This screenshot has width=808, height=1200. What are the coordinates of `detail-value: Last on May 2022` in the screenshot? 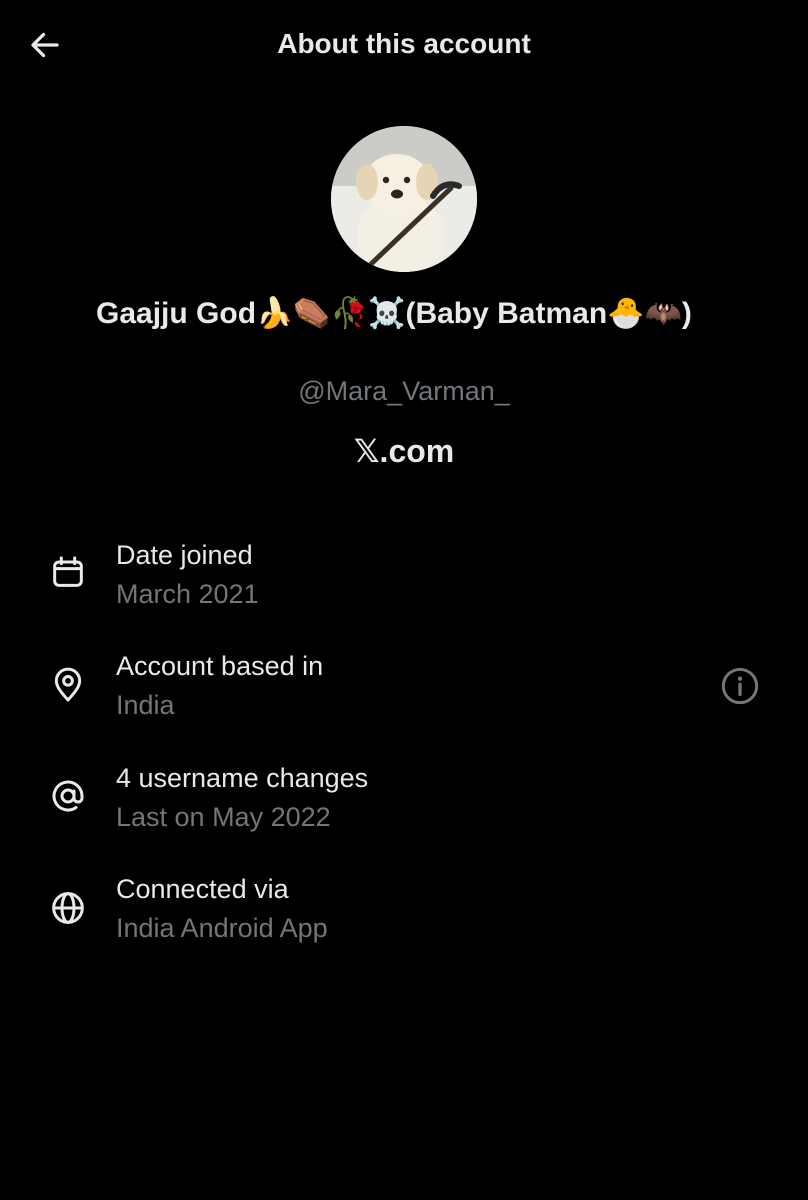 It's located at (223, 817).